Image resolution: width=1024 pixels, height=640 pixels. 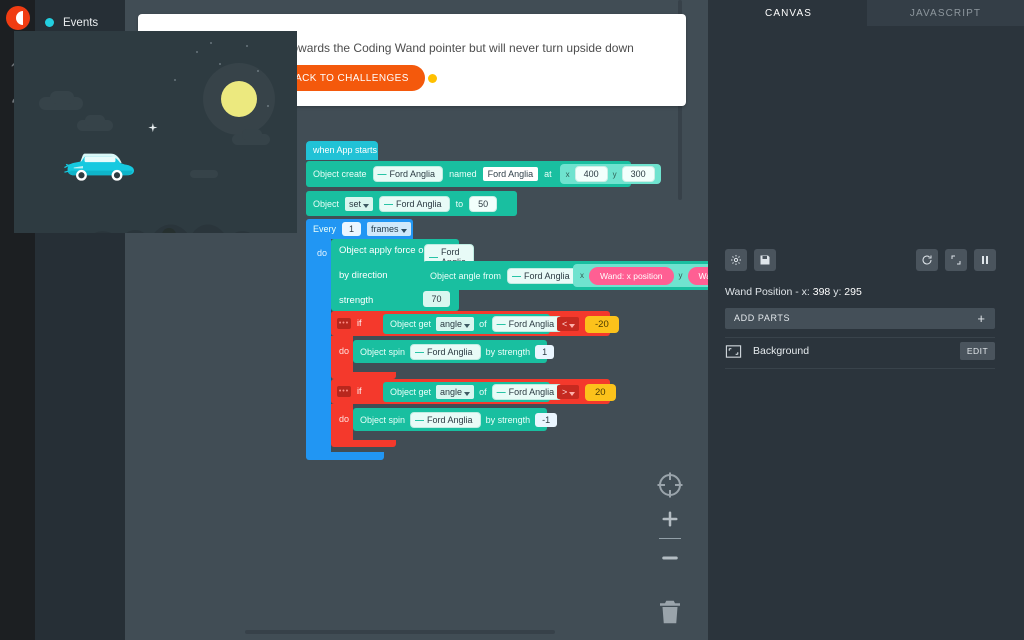 I want to click on wand-position-y-label: y:, so click(x=837, y=292).